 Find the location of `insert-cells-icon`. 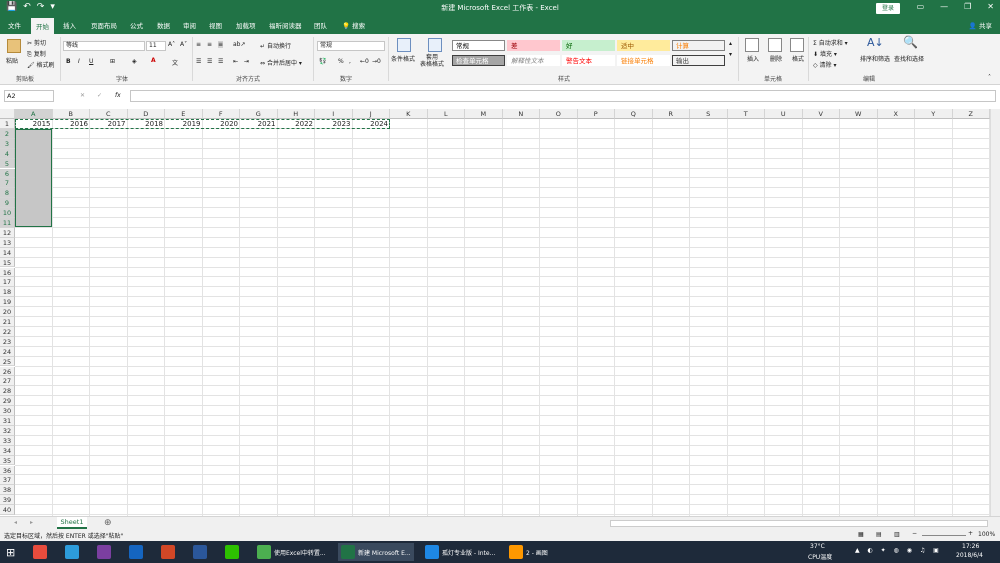

insert-cells-icon is located at coordinates (752, 45).